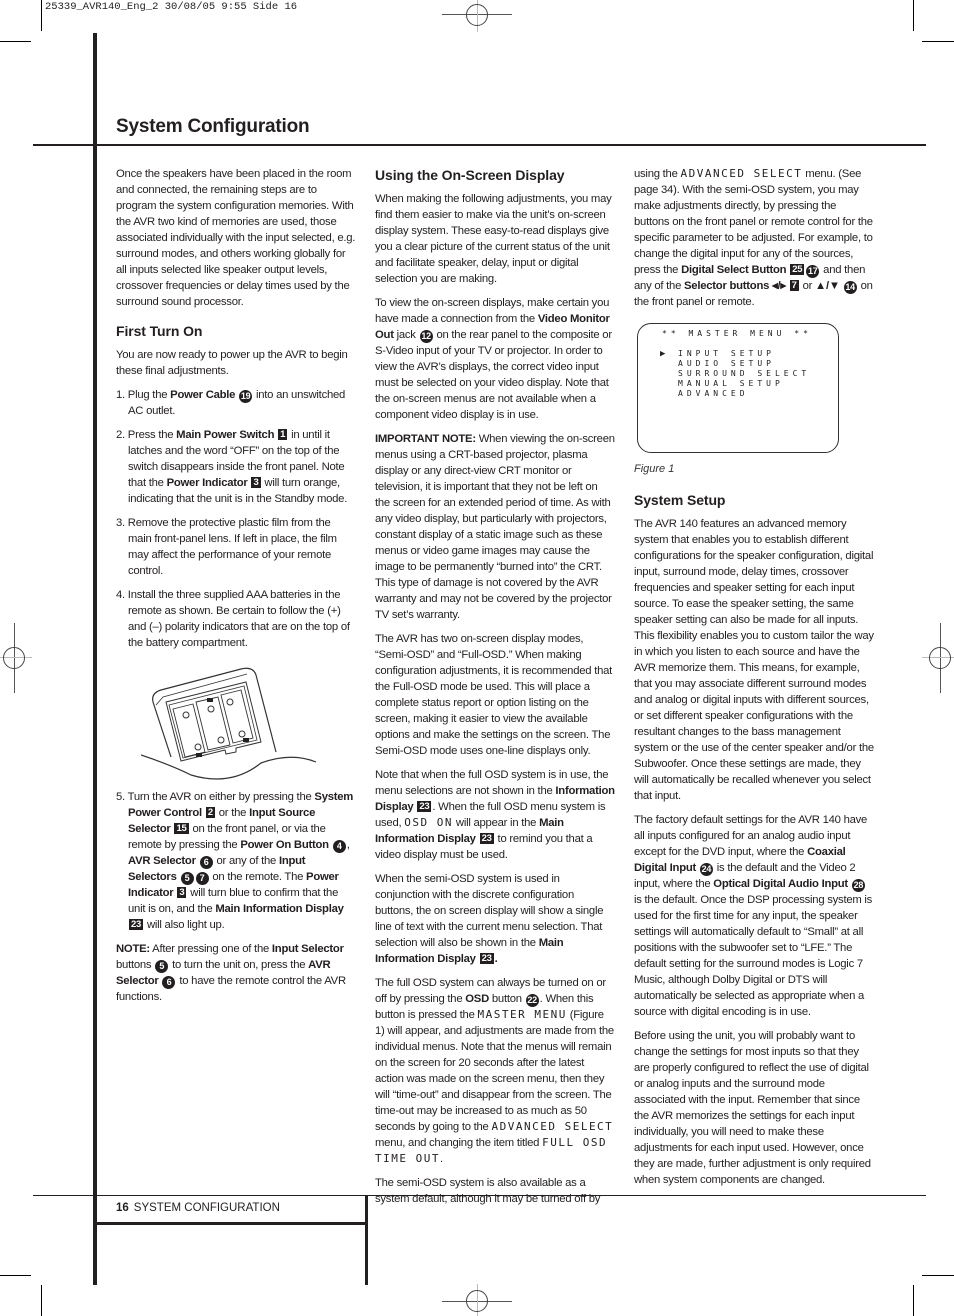  What do you see at coordinates (665, 354) in the screenshot?
I see `cursor-arrow-icon: ▶` at bounding box center [665, 354].